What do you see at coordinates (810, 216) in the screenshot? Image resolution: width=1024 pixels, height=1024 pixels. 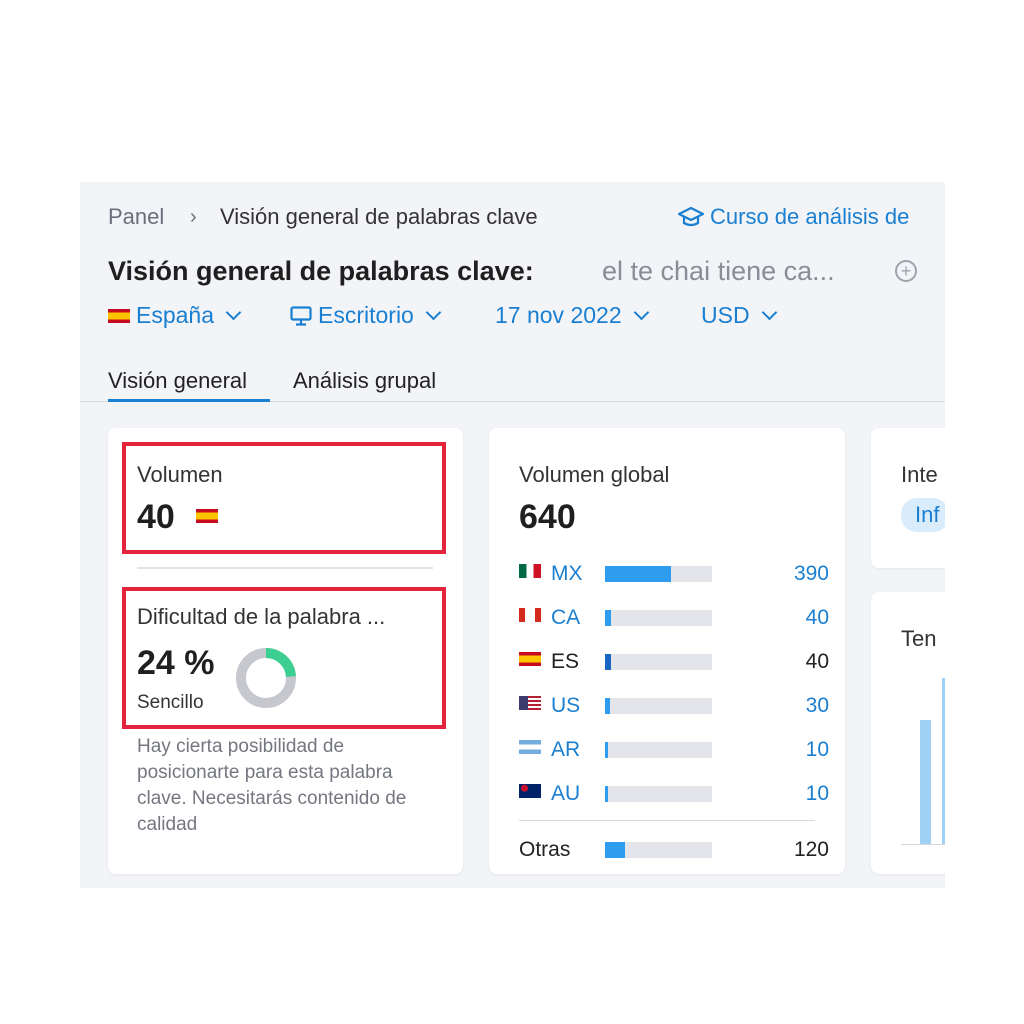 I see `course-link-label: Curso de análisis de` at bounding box center [810, 216].